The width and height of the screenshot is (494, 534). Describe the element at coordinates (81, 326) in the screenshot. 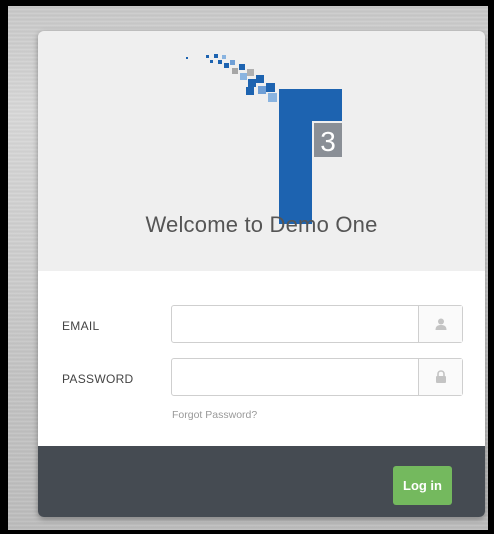

I see `email-label: EMAIL` at that location.